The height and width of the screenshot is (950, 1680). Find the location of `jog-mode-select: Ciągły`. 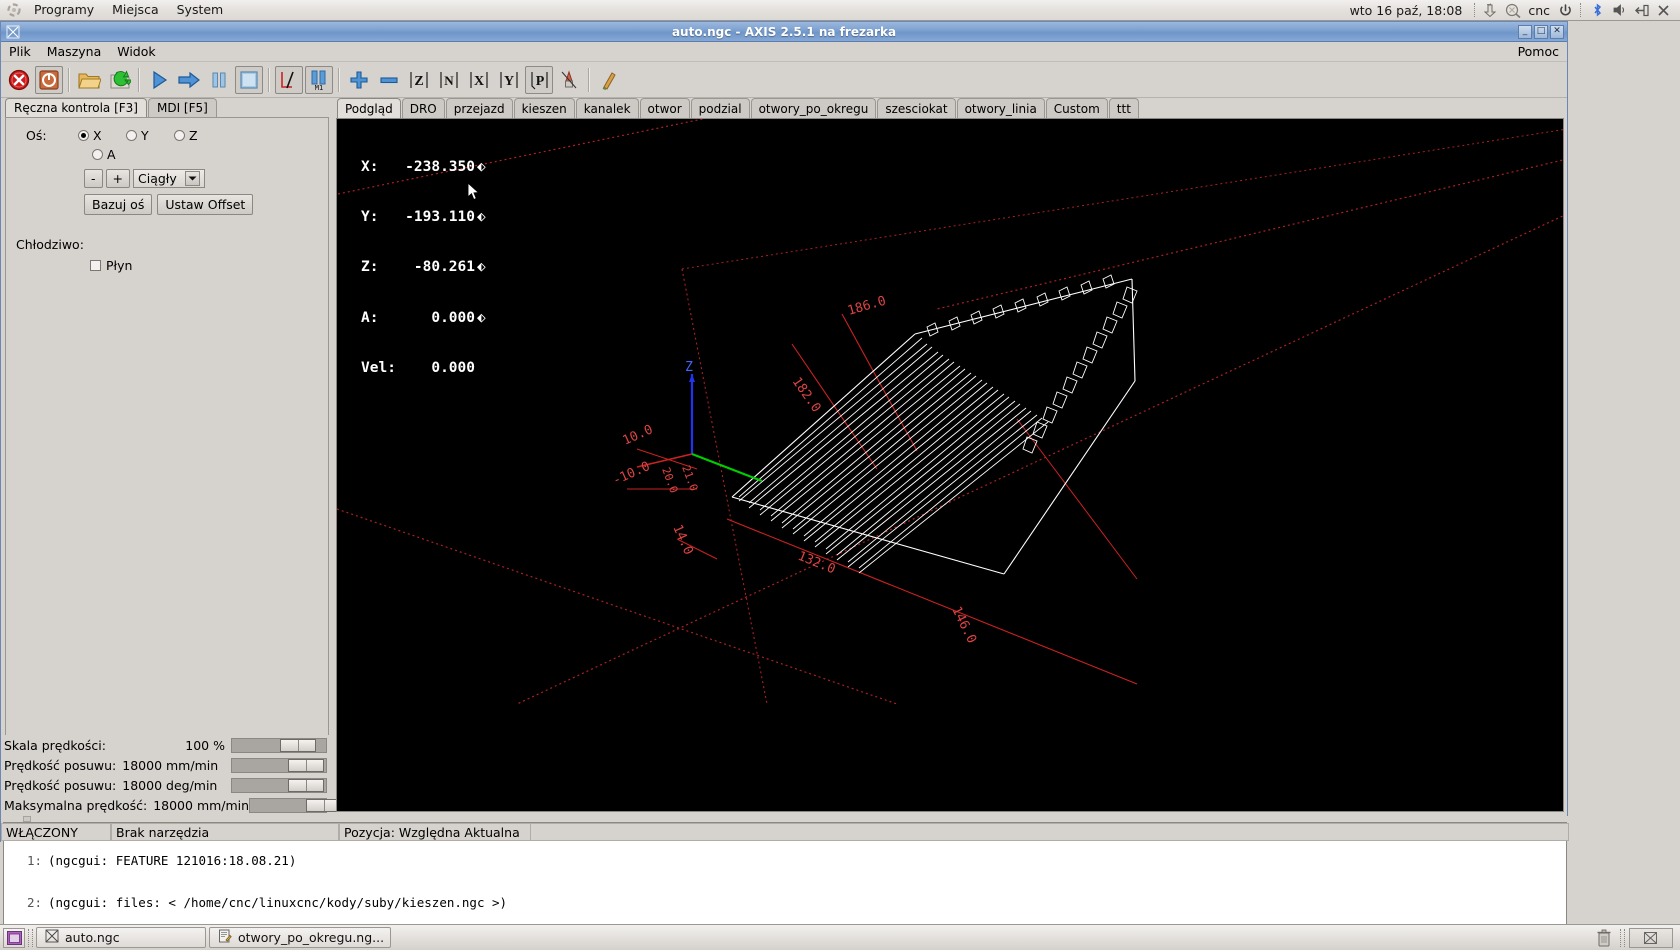

jog-mode-select: Ciągły is located at coordinates (169, 178).